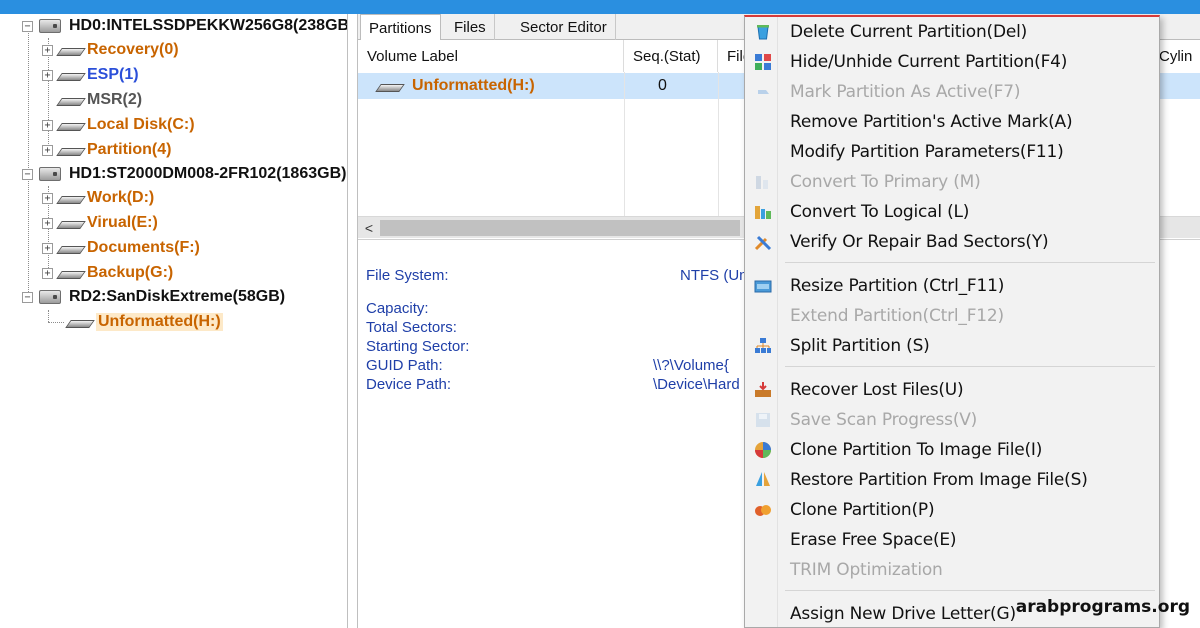  Describe the element at coordinates (90, 75) in the screenshot. I see `tree-partition-esp: + ESP(1)` at that location.